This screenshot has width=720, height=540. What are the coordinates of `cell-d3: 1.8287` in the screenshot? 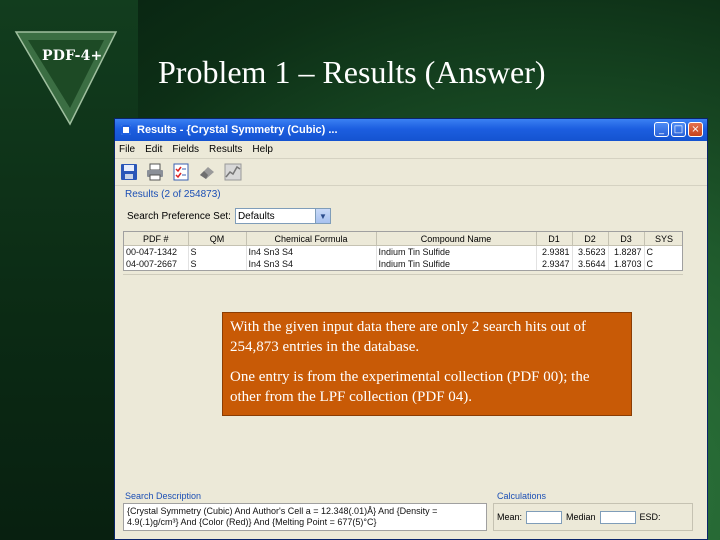 It's located at (626, 251).